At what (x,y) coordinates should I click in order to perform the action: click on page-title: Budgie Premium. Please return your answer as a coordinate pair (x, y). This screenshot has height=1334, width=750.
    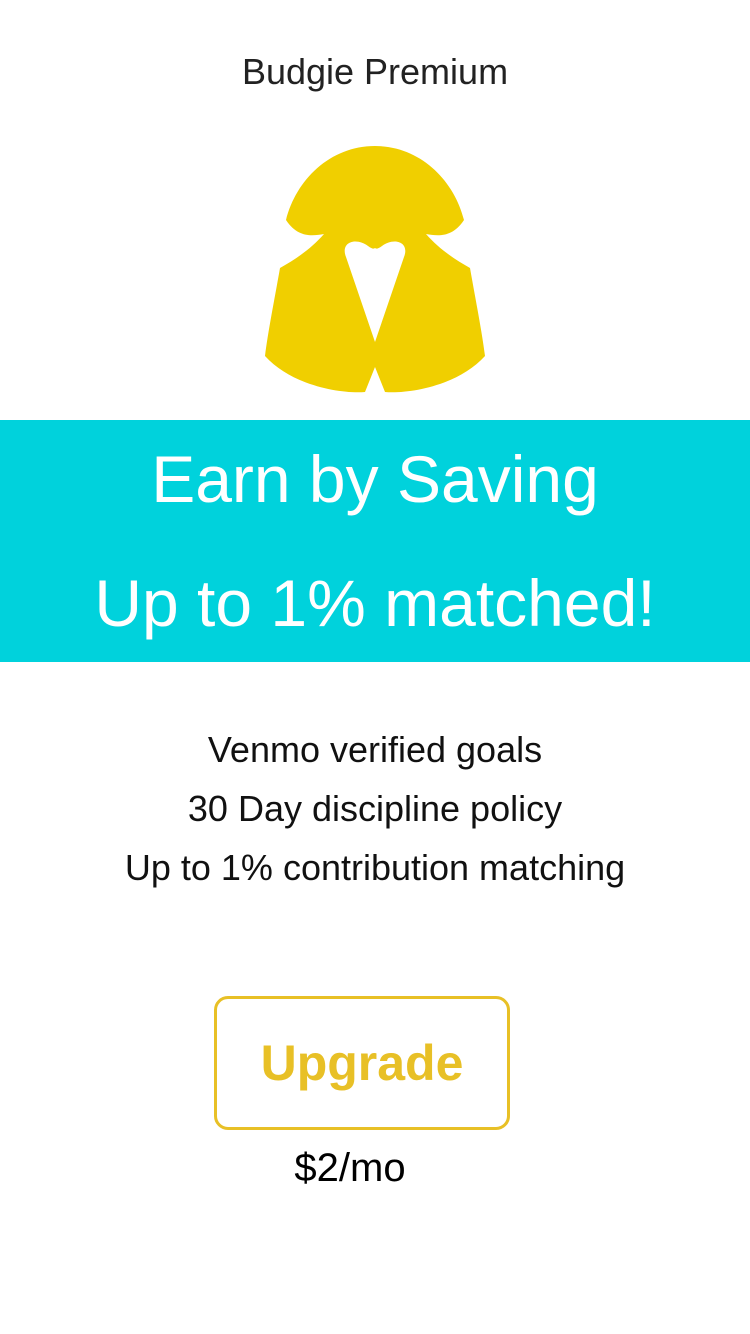
    Looking at the image, I should click on (375, 71).